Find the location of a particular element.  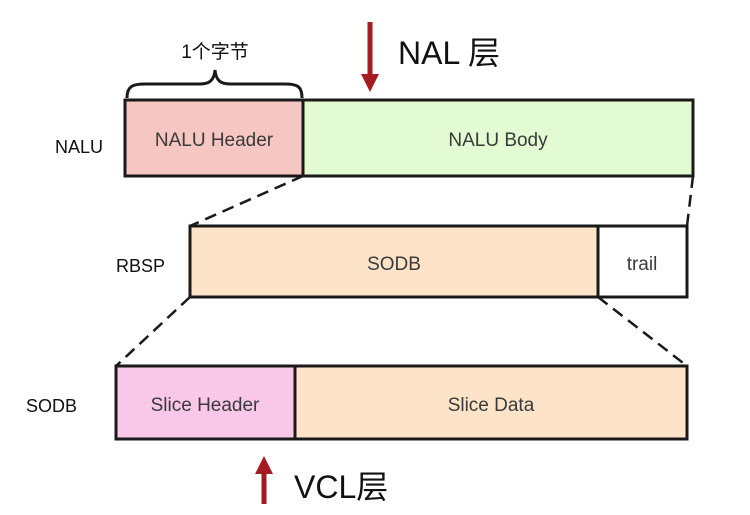

expand-line-nalu-right is located at coordinates (690, 201).